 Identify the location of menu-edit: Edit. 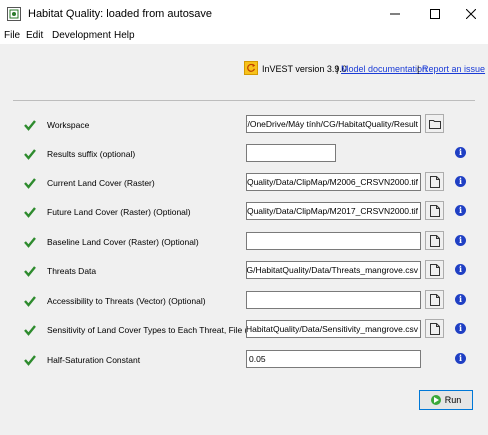
(34, 35).